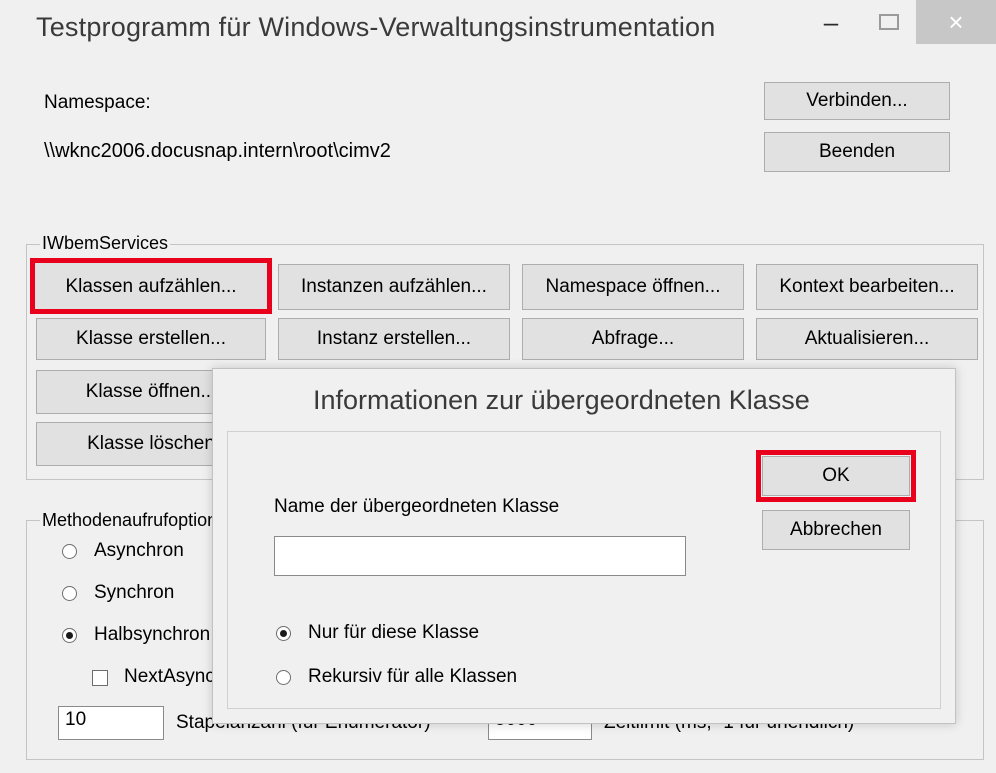  I want to click on semisync-label: Halbsynchron, so click(152, 634).